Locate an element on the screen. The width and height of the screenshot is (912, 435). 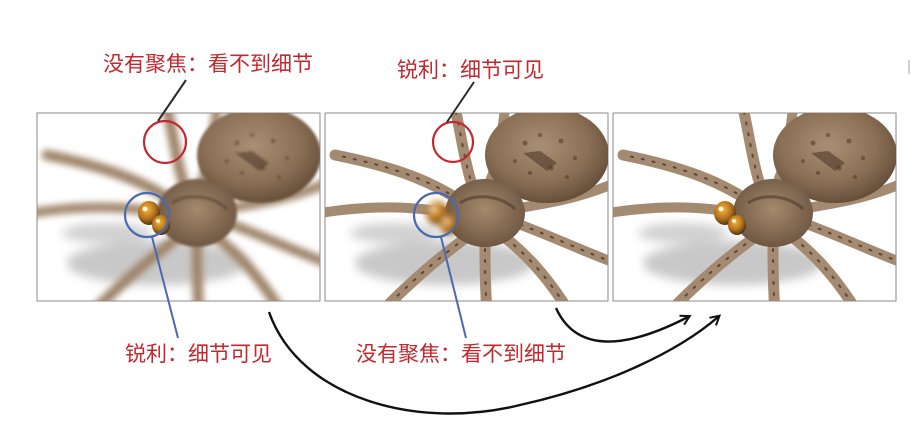
label-bottom-middle: 没有聚焦：看不到细节 is located at coordinates (461, 354).